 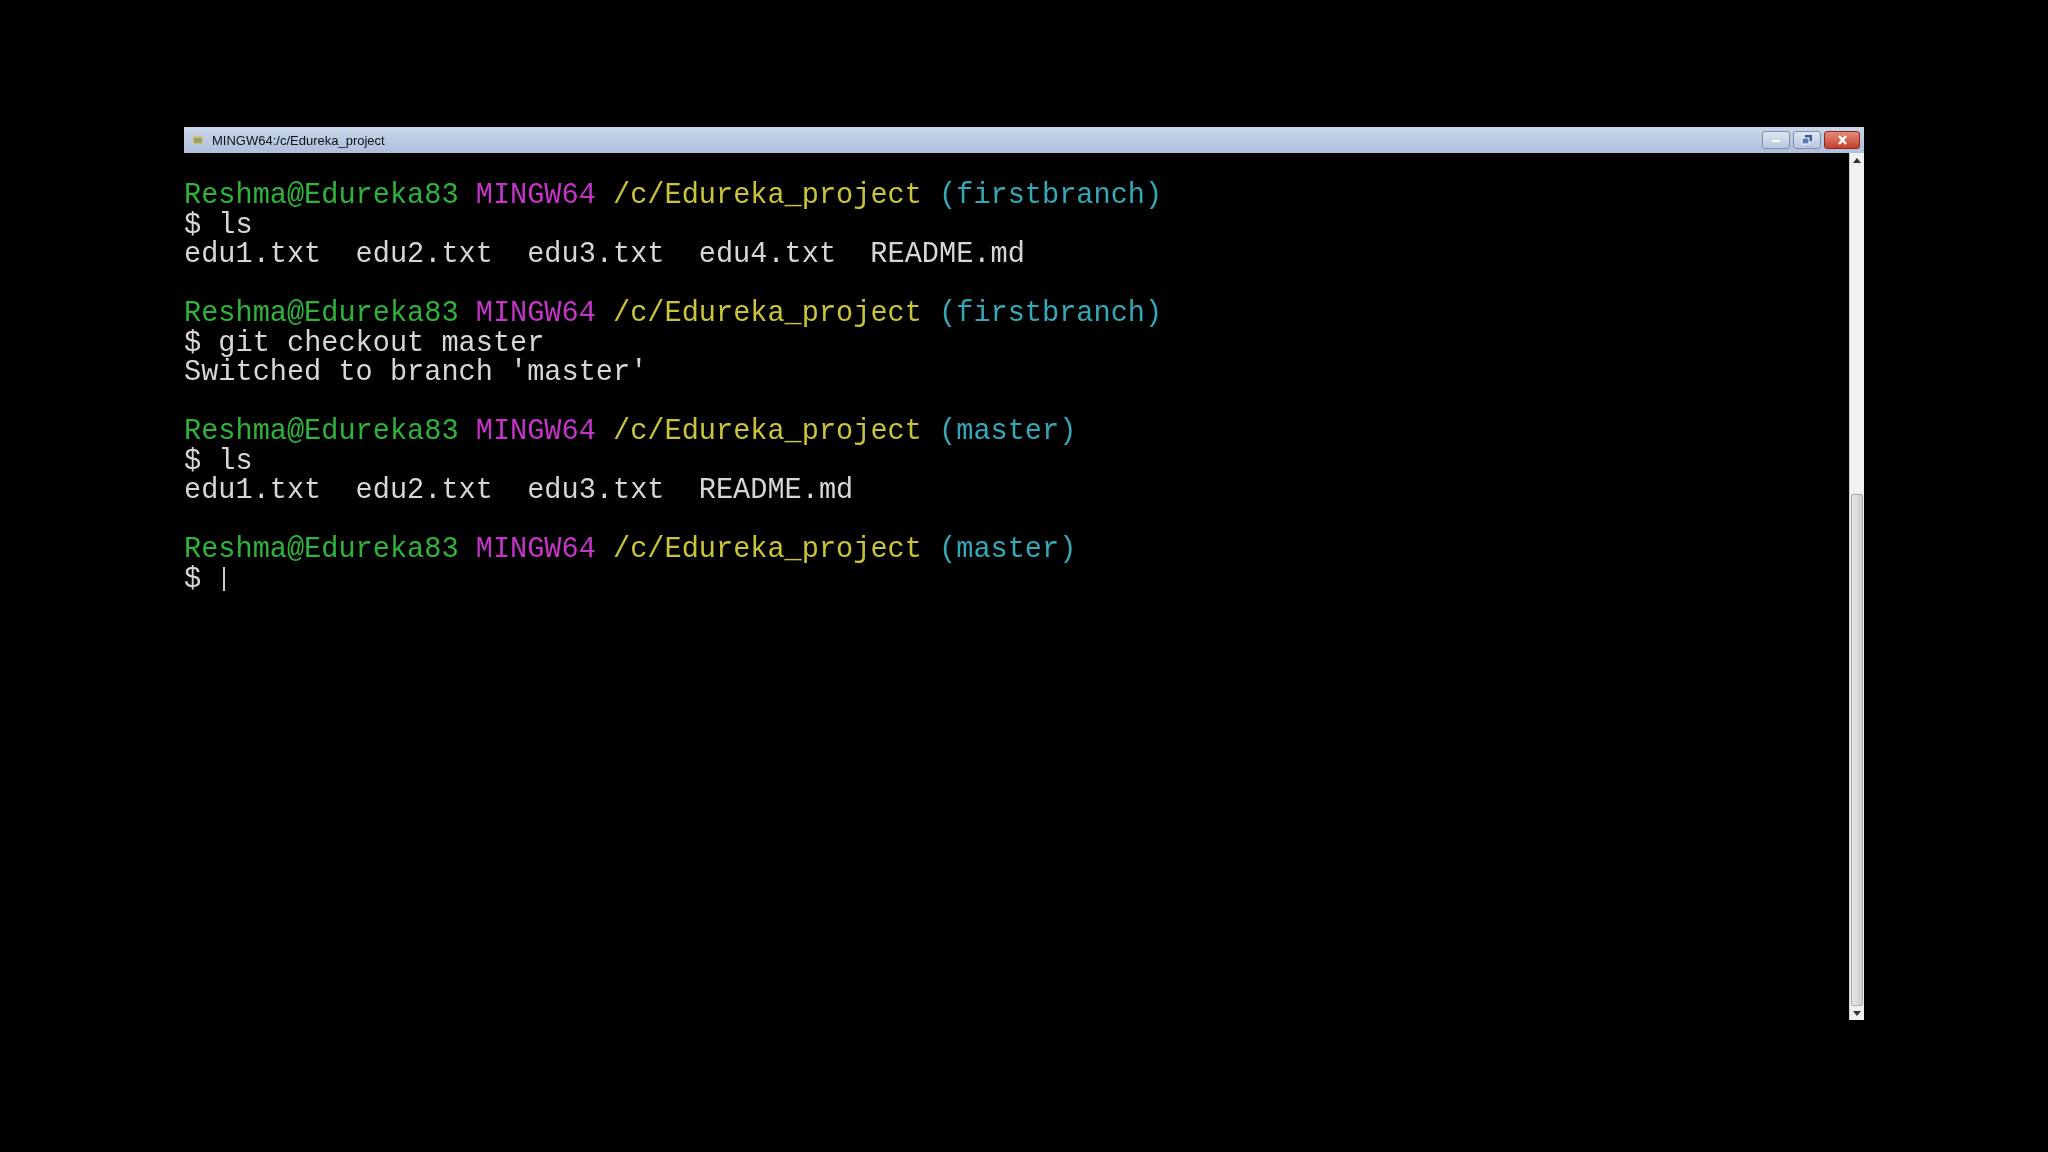 I want to click on output-line: edu1.txt edu2.txt edu3.txt edu4.txt README.md, so click(x=605, y=255).